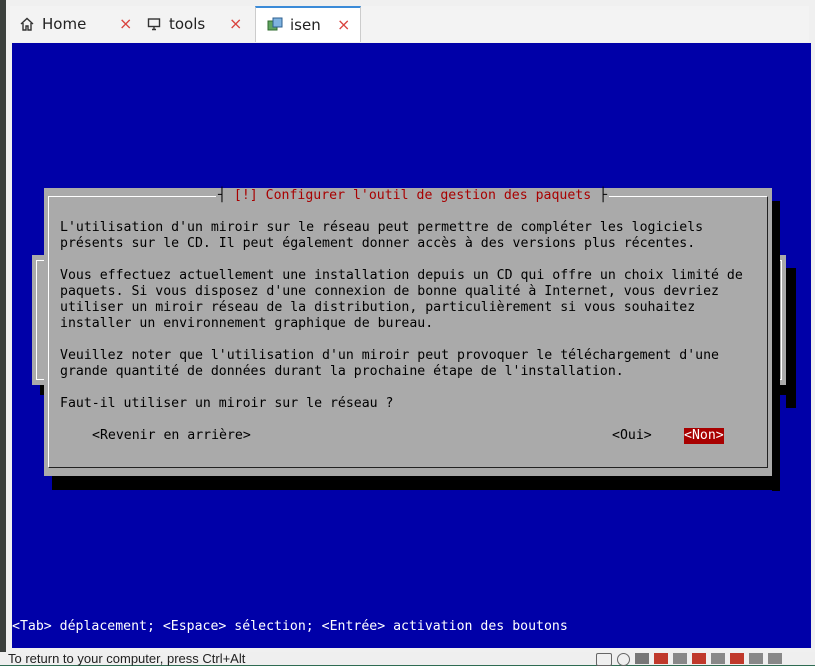 The width and height of the screenshot is (815, 666). I want to click on tab-home-close-icon: ×, so click(125, 24).